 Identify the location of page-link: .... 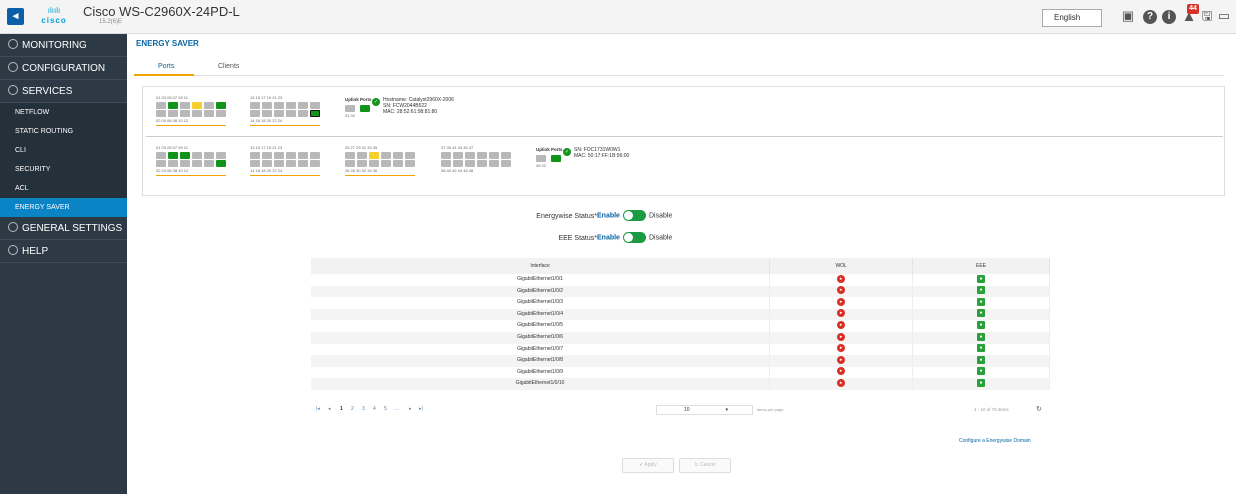
(397, 409).